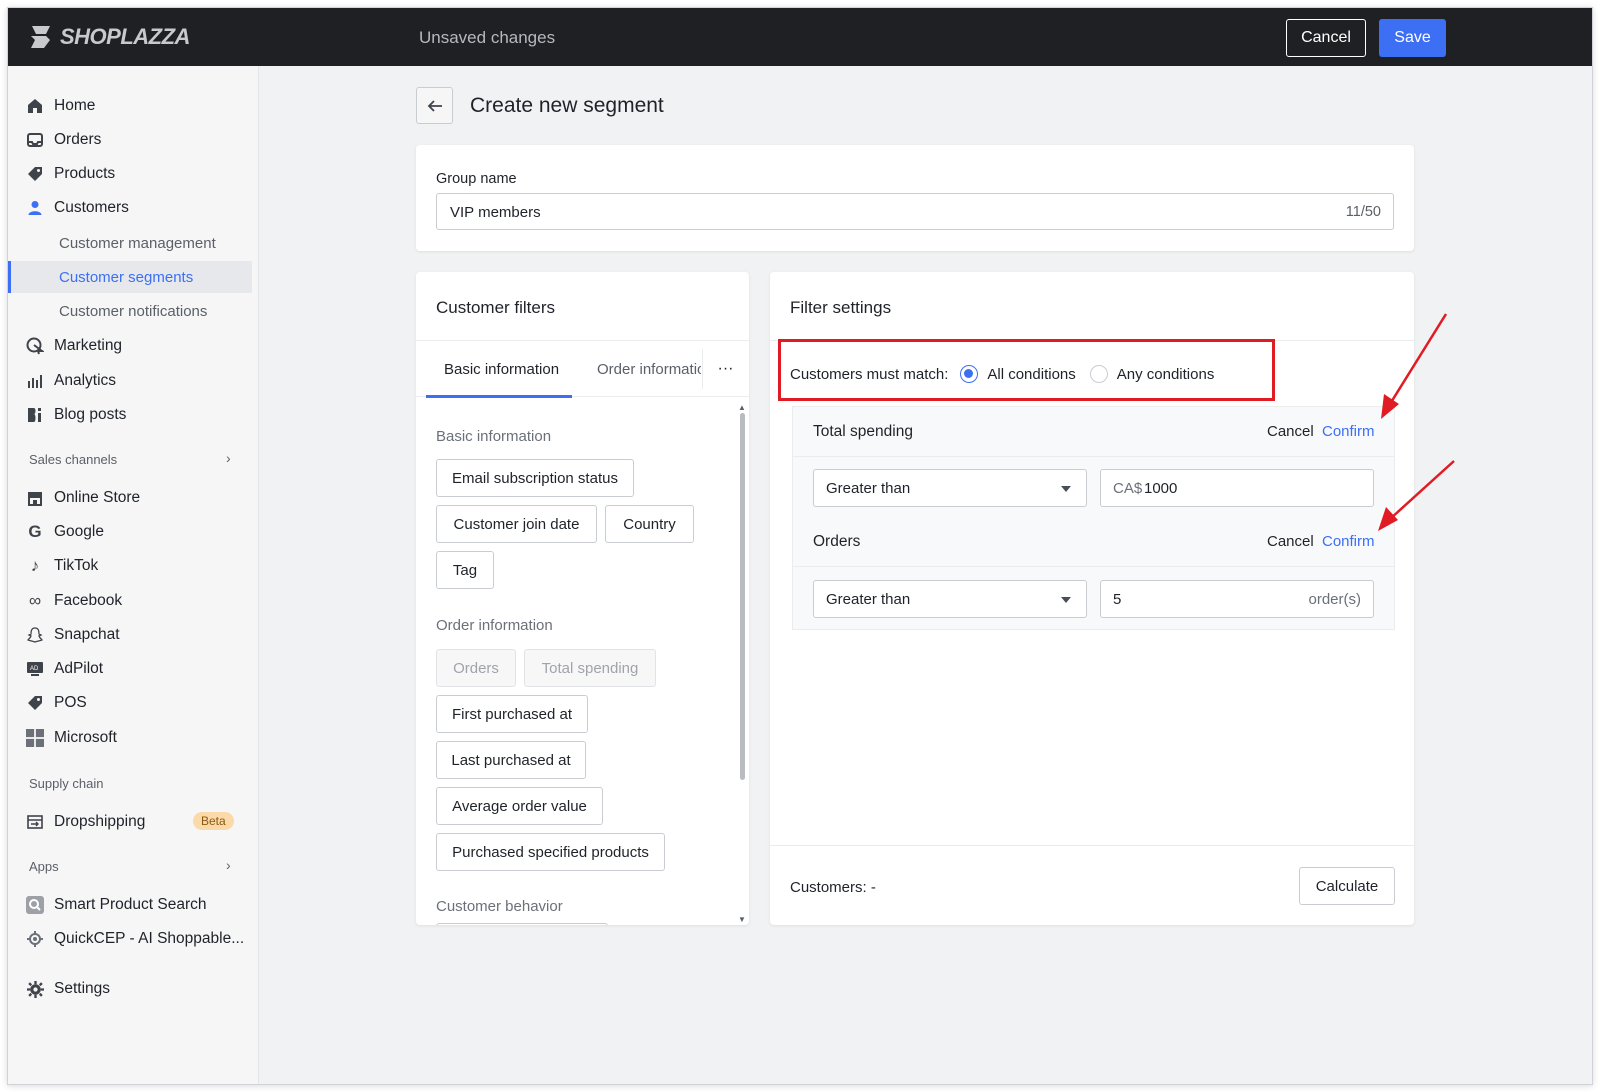  Describe the element at coordinates (800, 37) in the screenshot. I see `top-bar: SHOPLAZZA Unsaved changes Cancel Save` at that location.